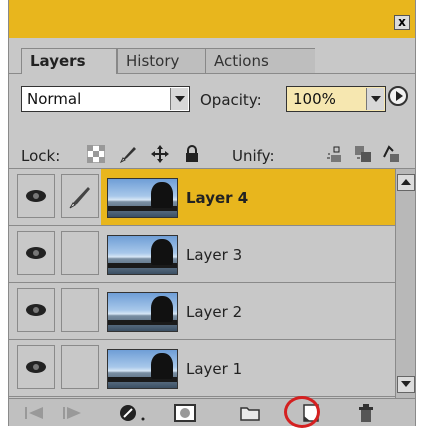 Image resolution: width=423 pixels, height=428 pixels. Describe the element at coordinates (34, 413) in the screenshot. I see `prev-frame-icon` at that location.